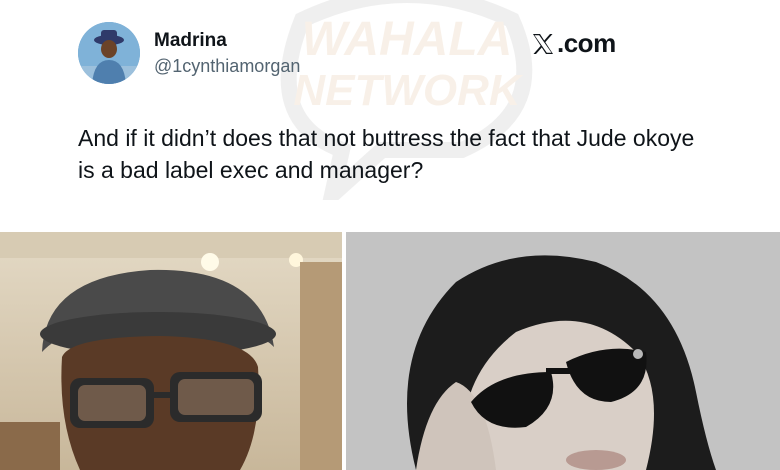  Describe the element at coordinates (408, 90) in the screenshot. I see `svg-text: NETWORK` at that location.